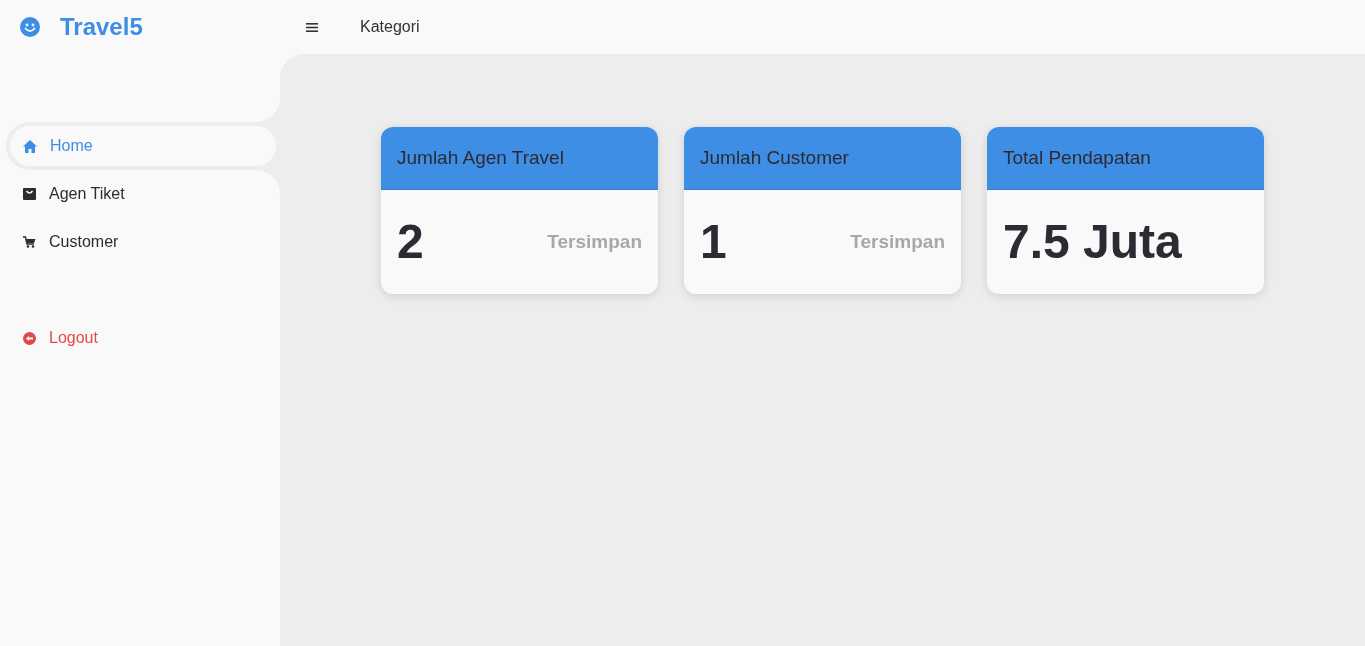 This screenshot has height=646, width=1365. I want to click on card-title: Total Pendapatan, so click(1077, 157).